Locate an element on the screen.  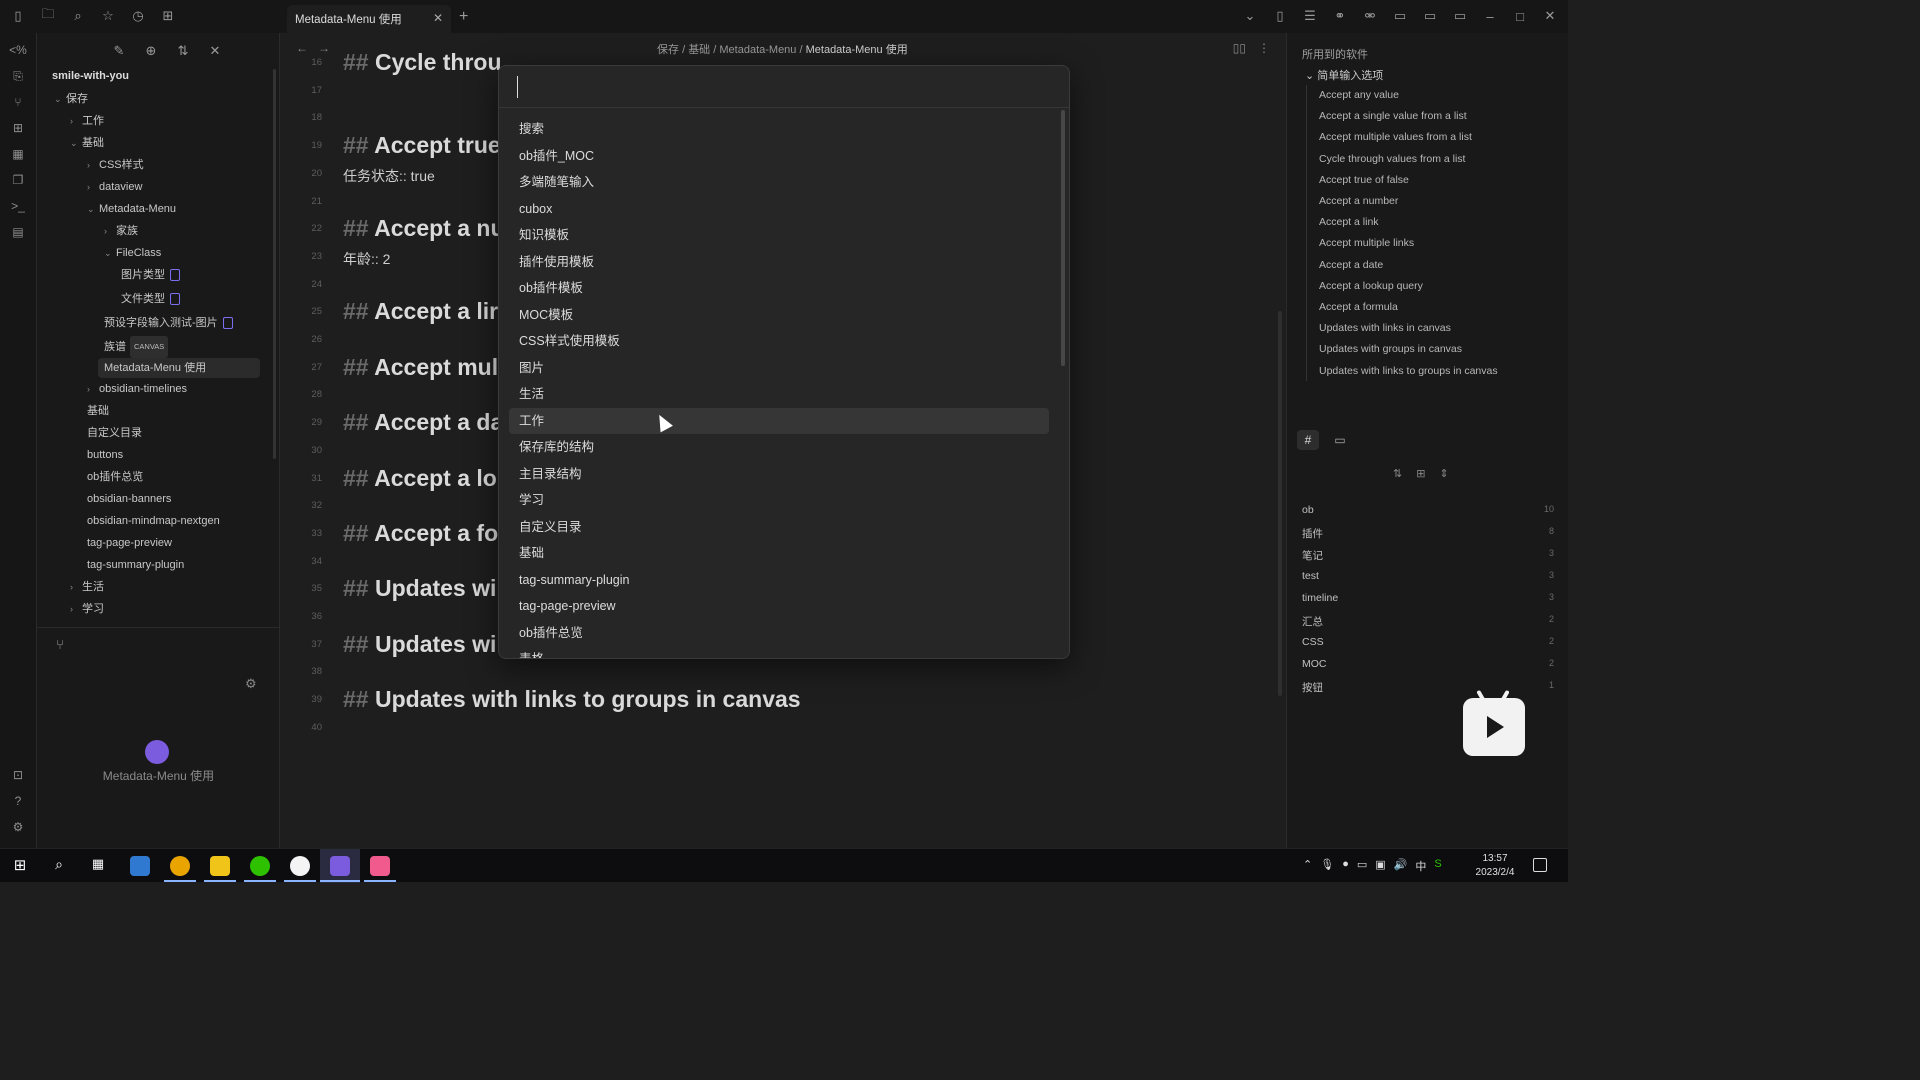
graph-node is located at coordinates (157, 752).